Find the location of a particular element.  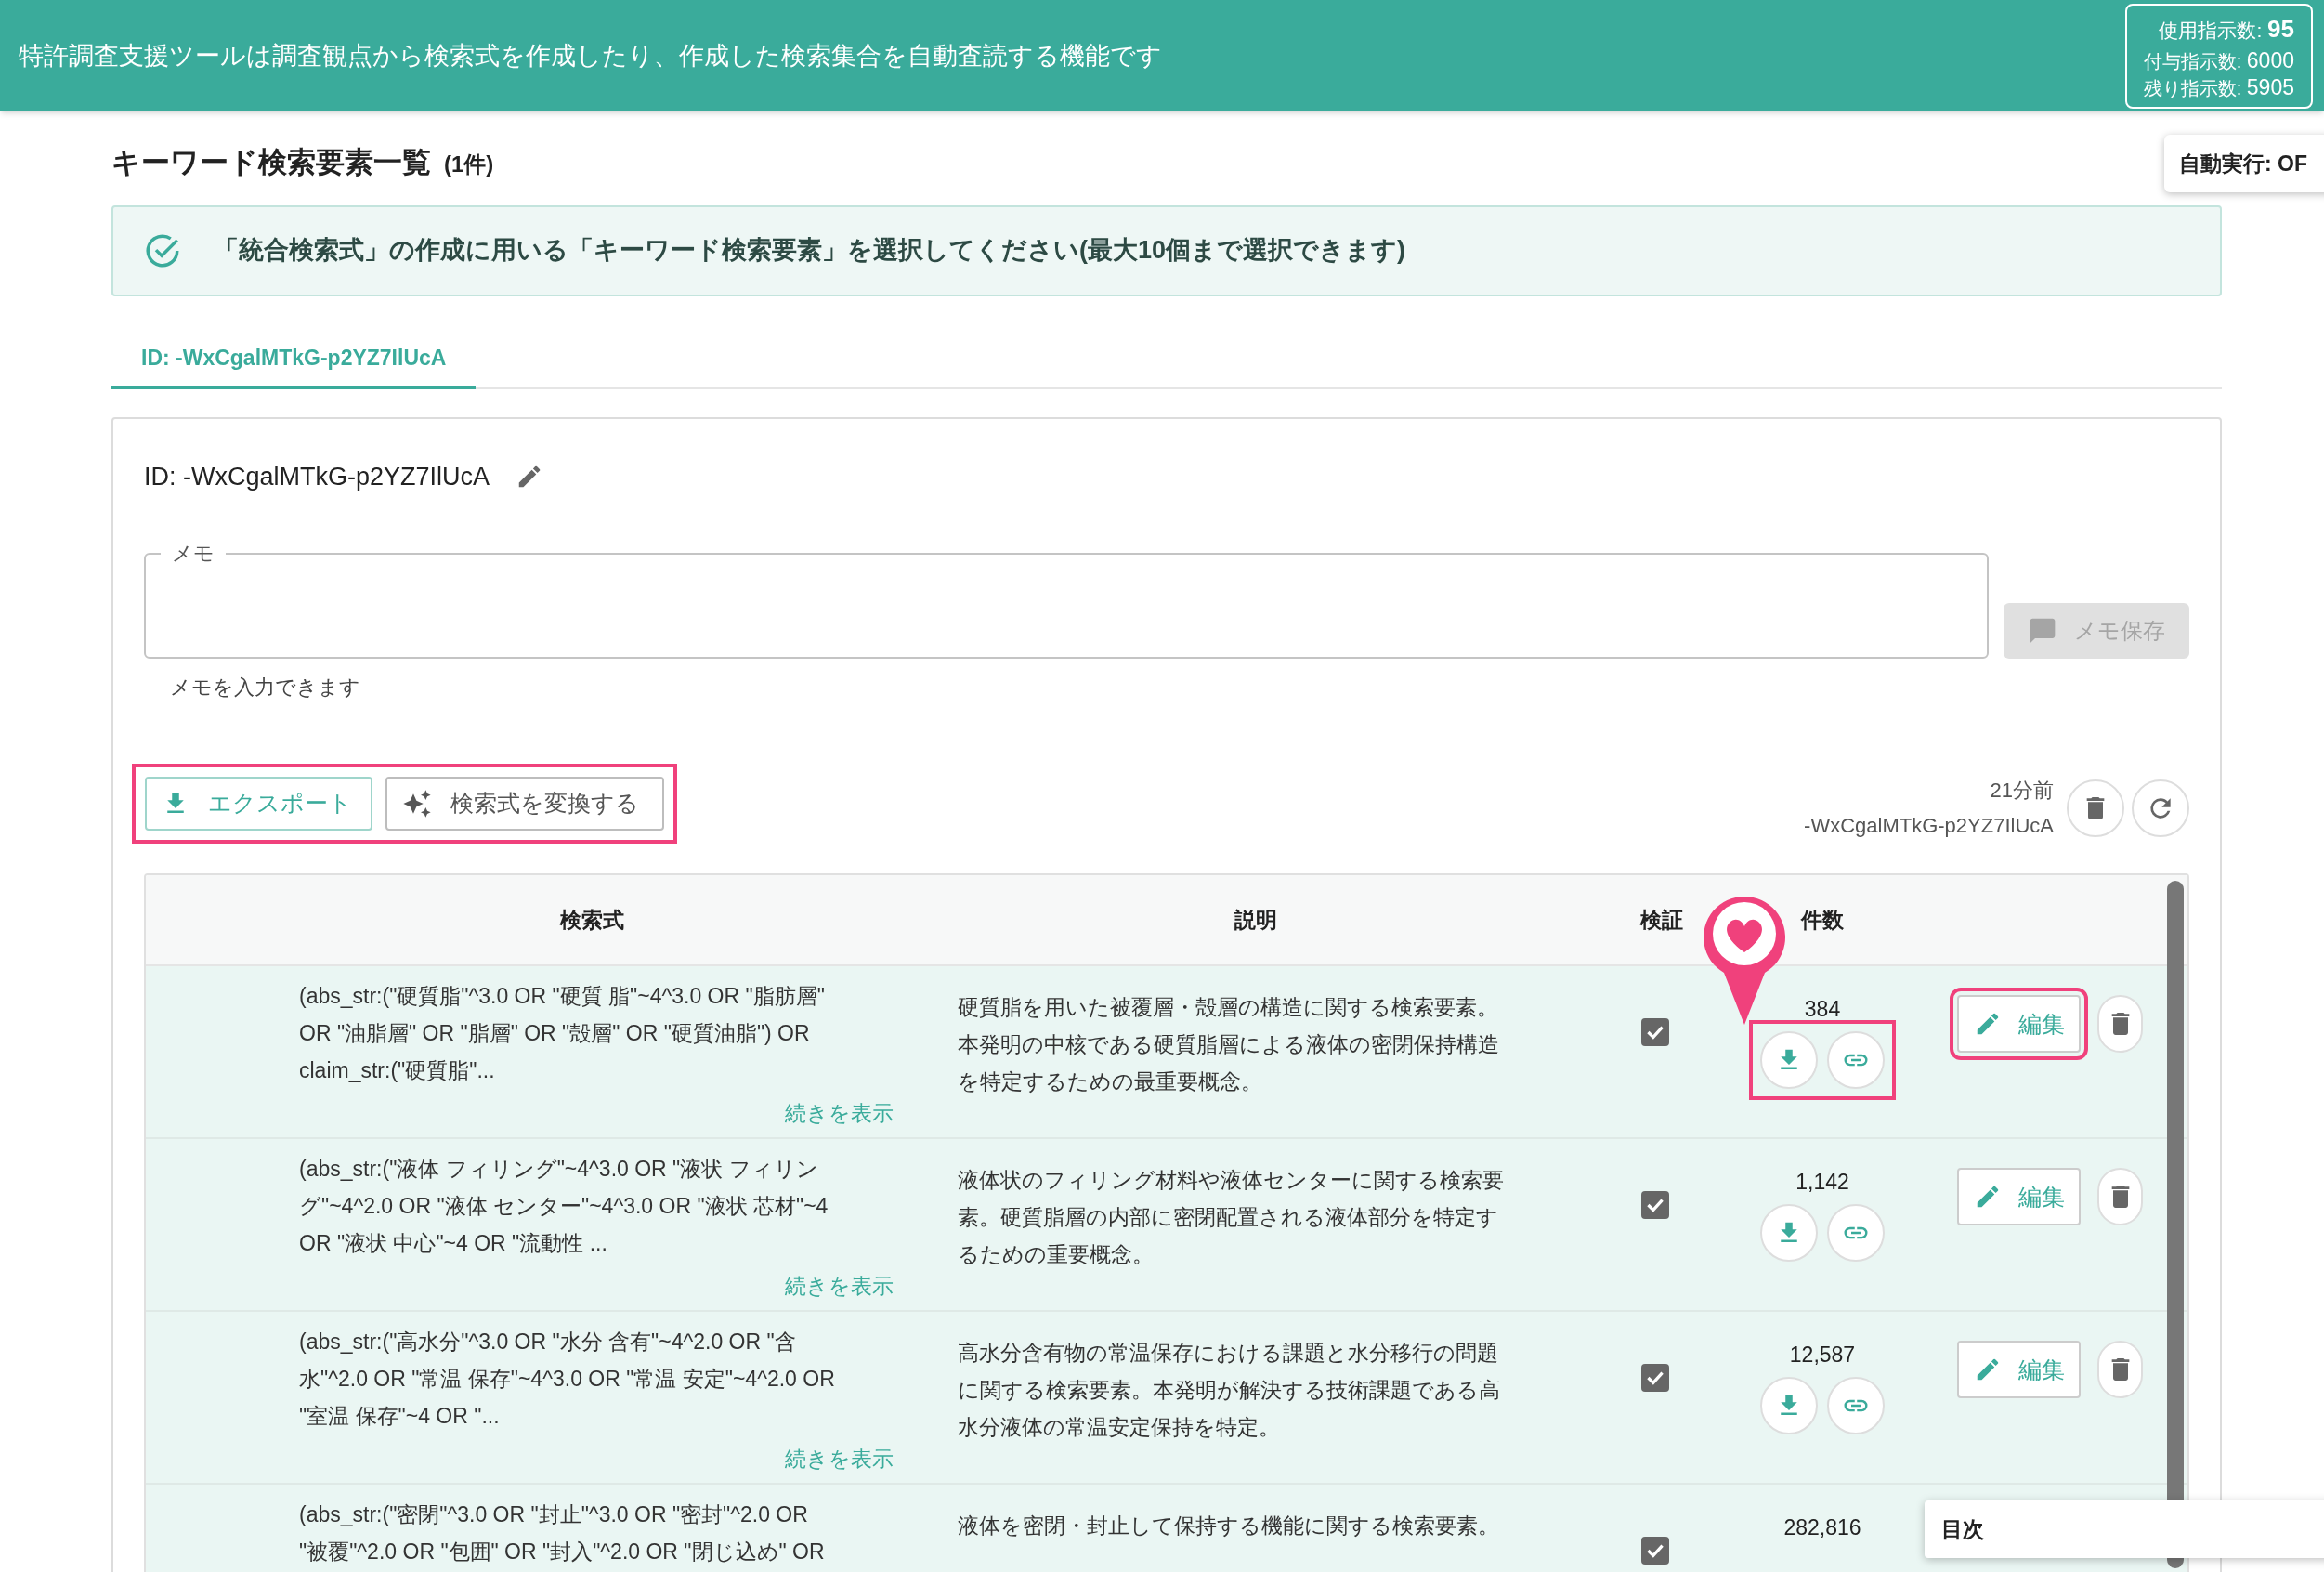

toc-title: 目次 is located at coordinates (1962, 1529).